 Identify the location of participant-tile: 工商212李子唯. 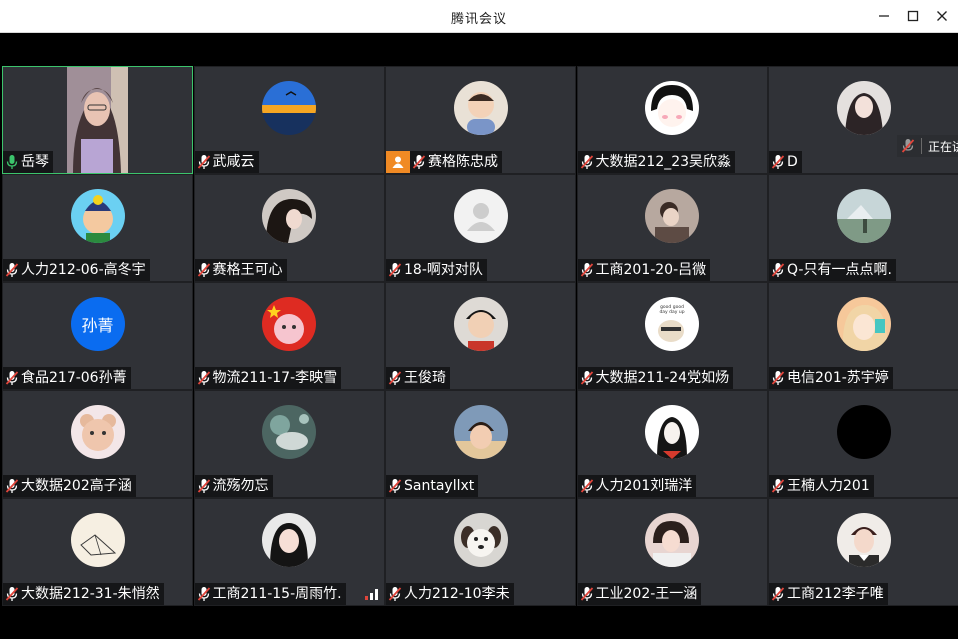
(863, 552).